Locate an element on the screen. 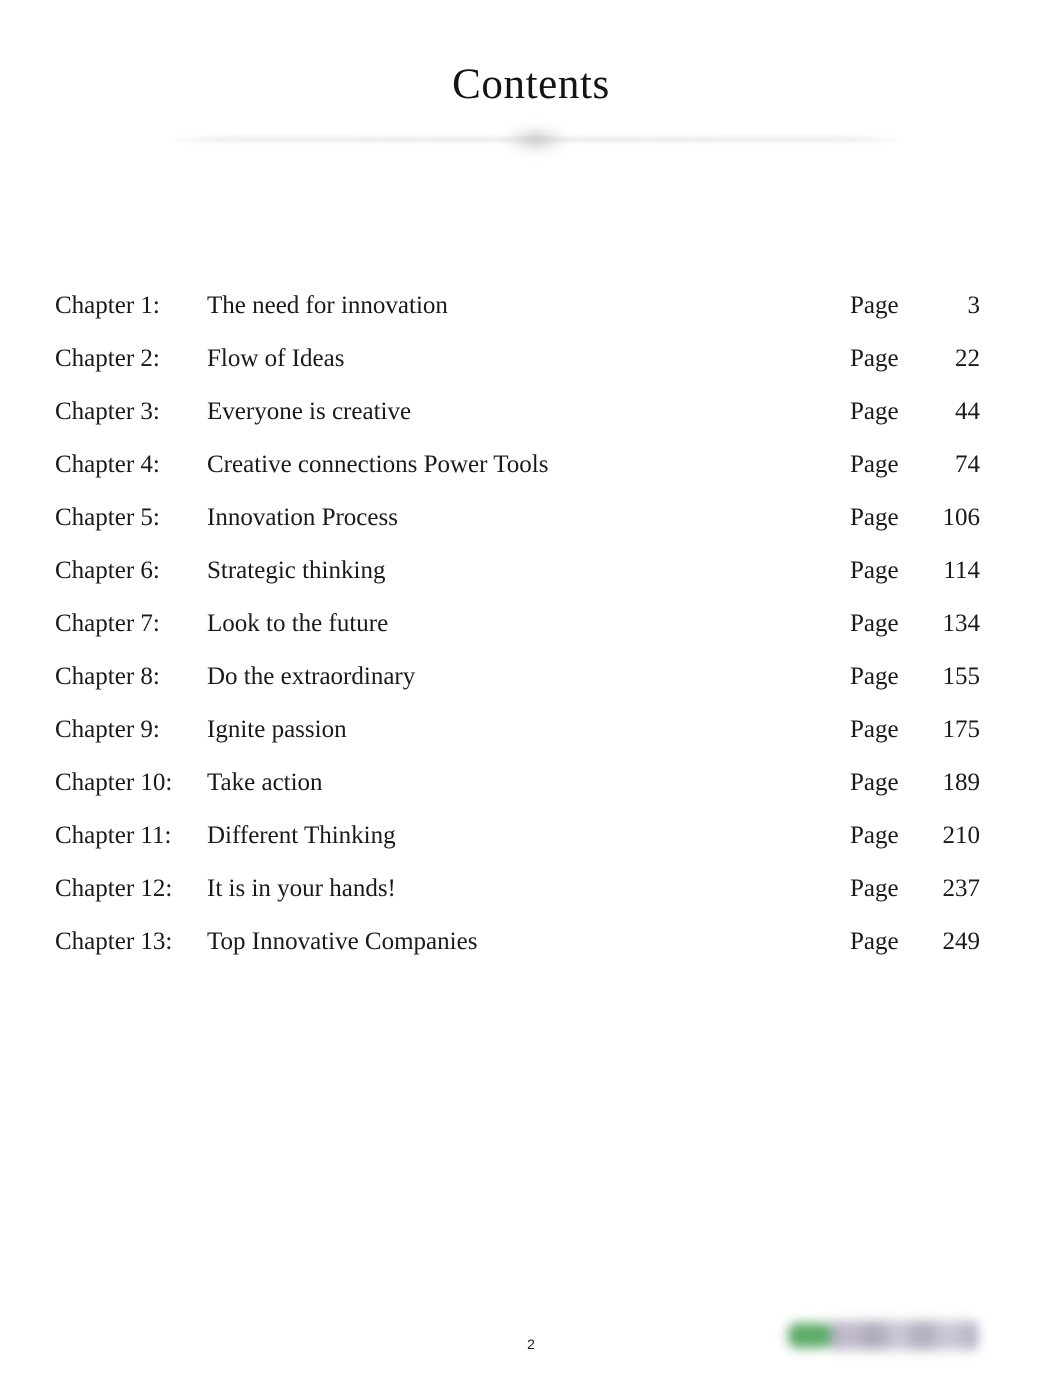 This screenshot has height=1390, width=1062. toc-entry-title: Top Innovative Companies is located at coordinates (342, 941).